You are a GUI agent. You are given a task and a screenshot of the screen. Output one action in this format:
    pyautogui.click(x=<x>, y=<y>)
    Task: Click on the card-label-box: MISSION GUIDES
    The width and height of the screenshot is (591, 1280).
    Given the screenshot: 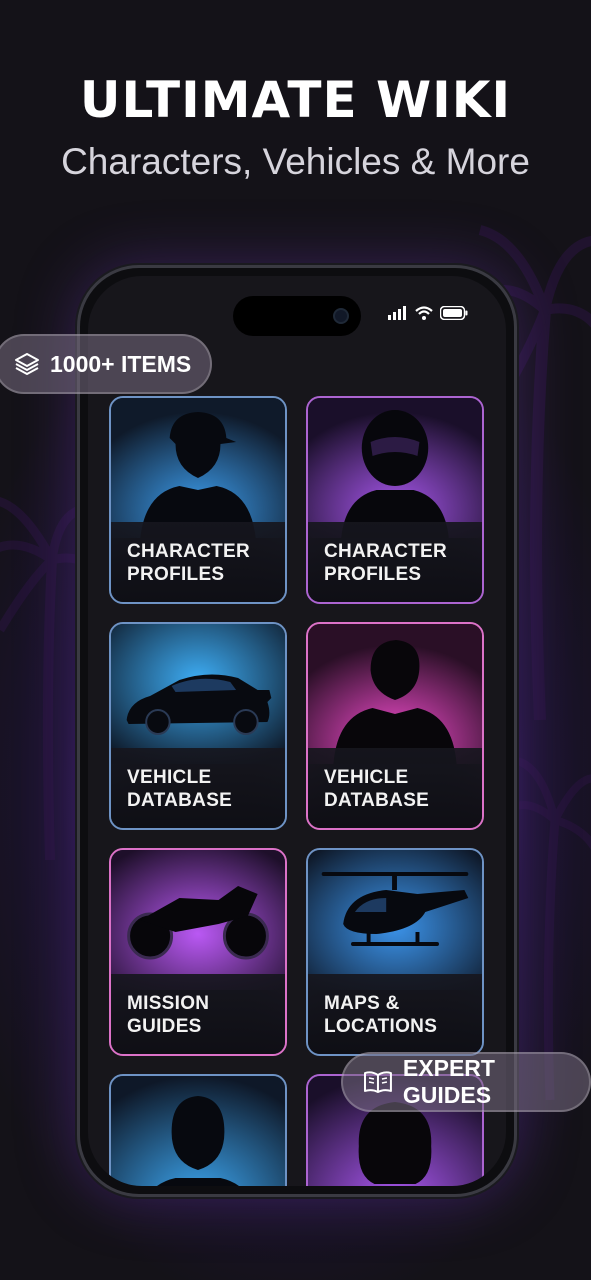 What is the action you would take?
    pyautogui.click(x=198, y=1014)
    